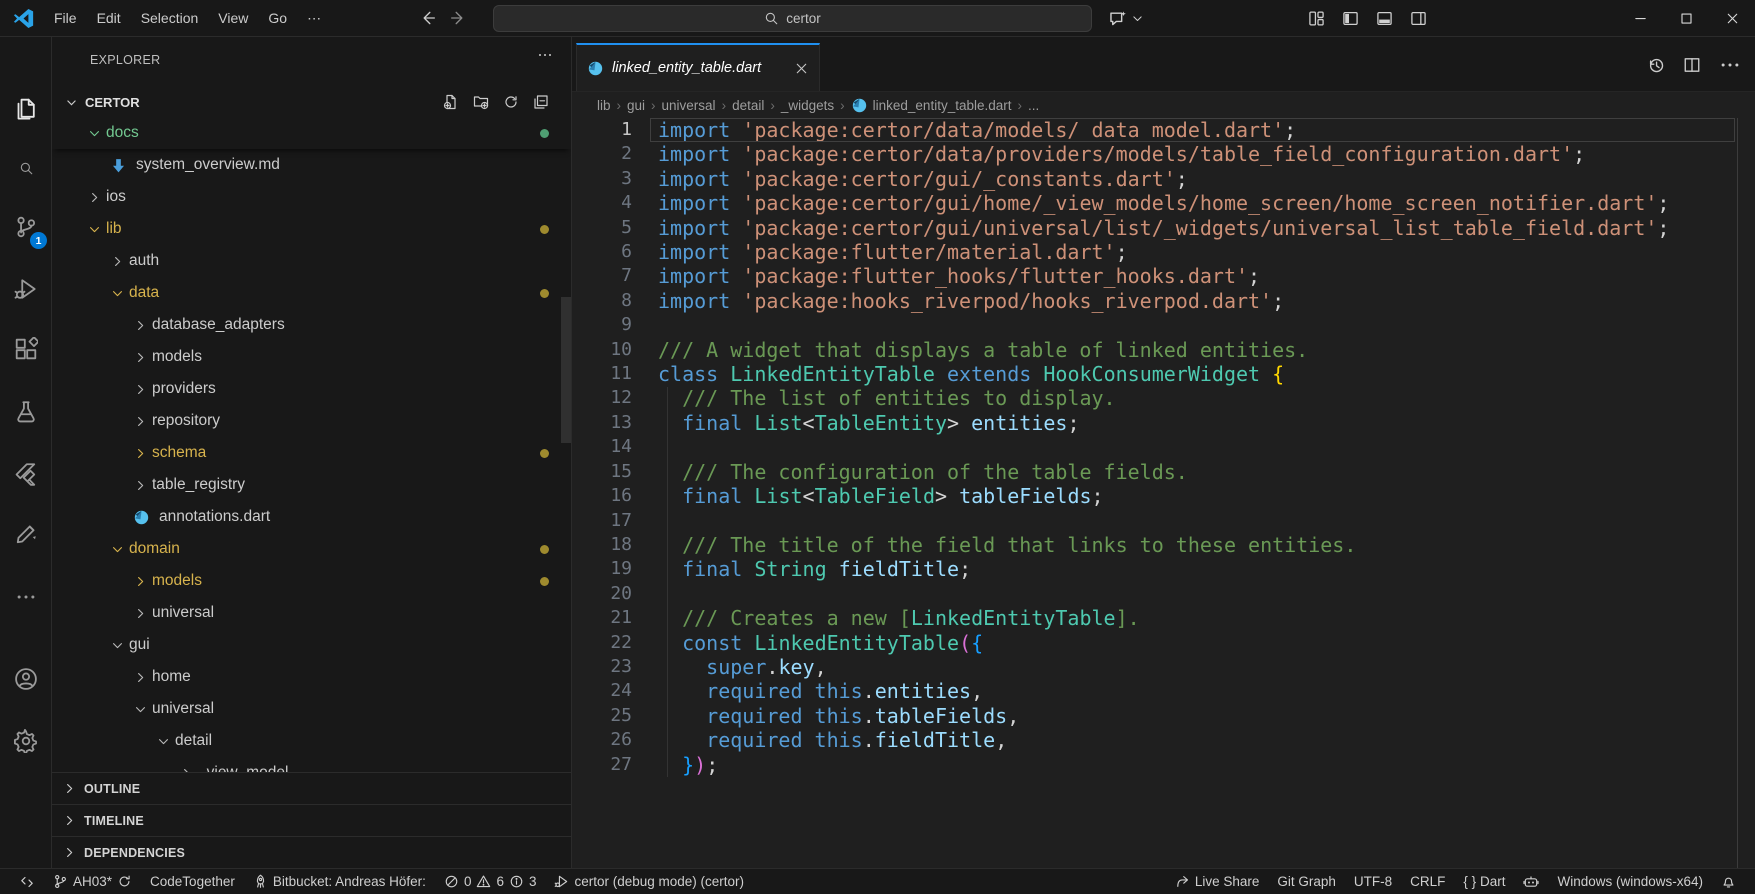 Image resolution: width=1755 pixels, height=894 pixels. I want to click on ellipsis-icon, so click(1730, 65).